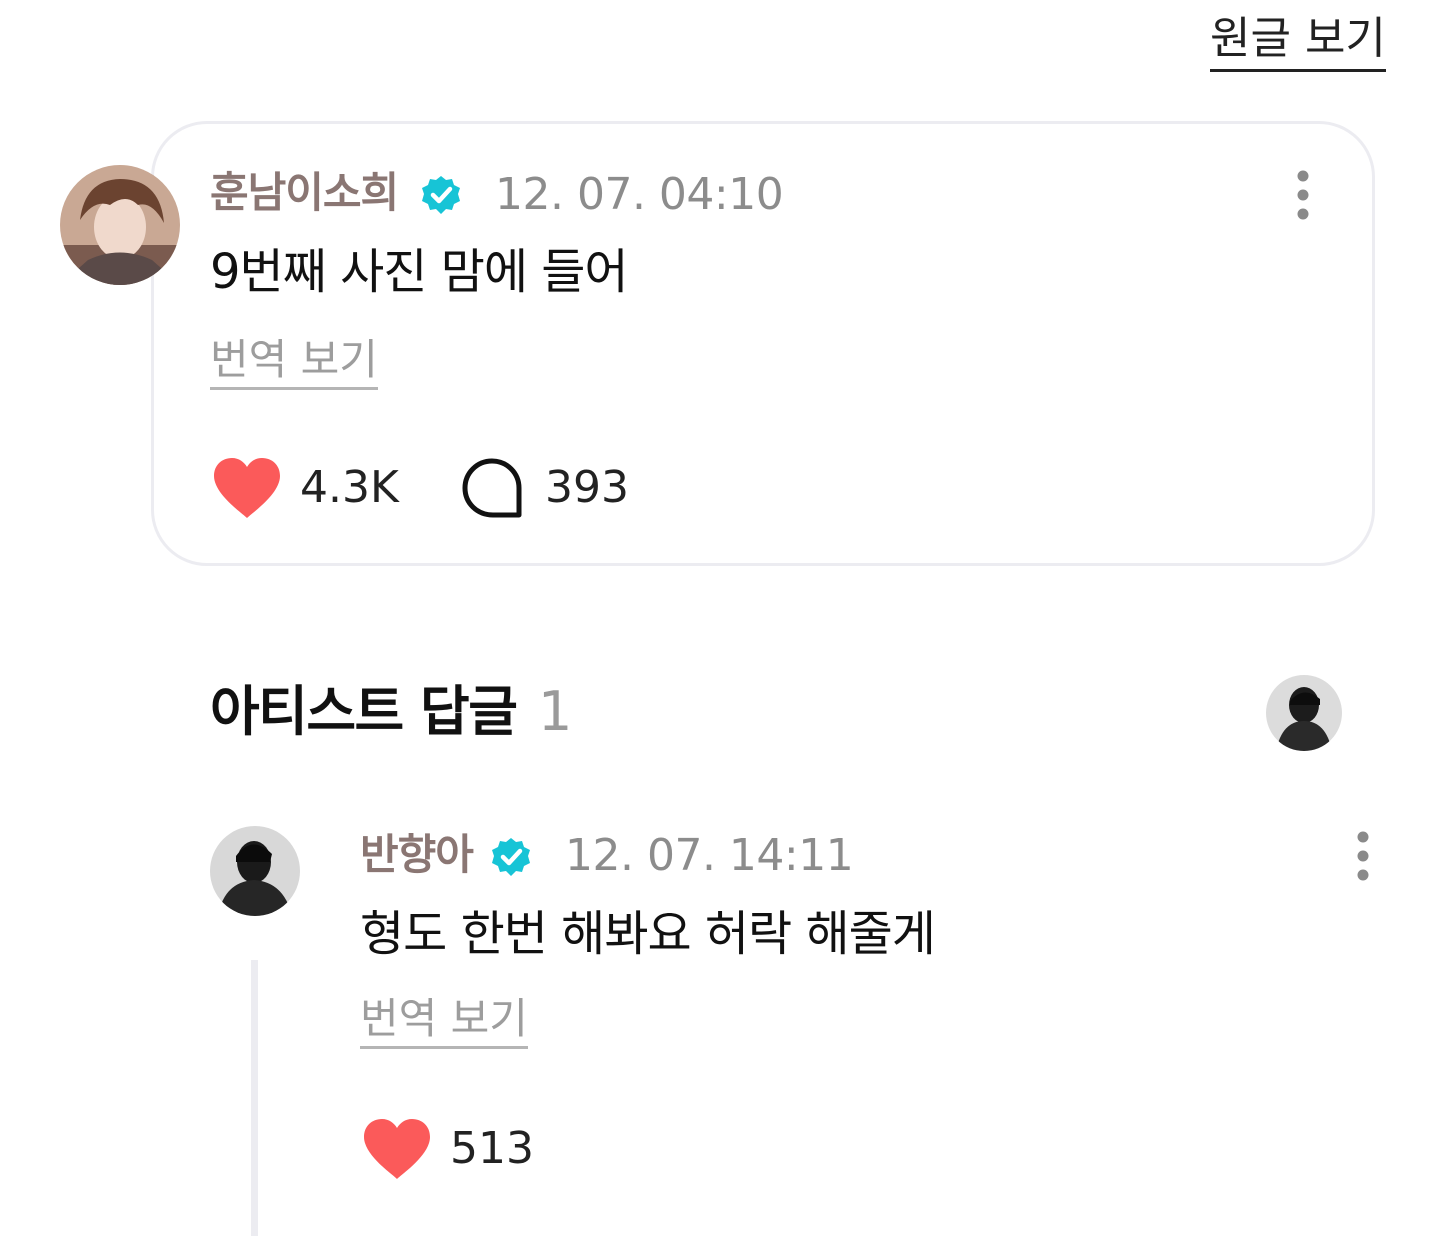  I want to click on reply-timestamp: 12. 07. 14:11, so click(709, 855).